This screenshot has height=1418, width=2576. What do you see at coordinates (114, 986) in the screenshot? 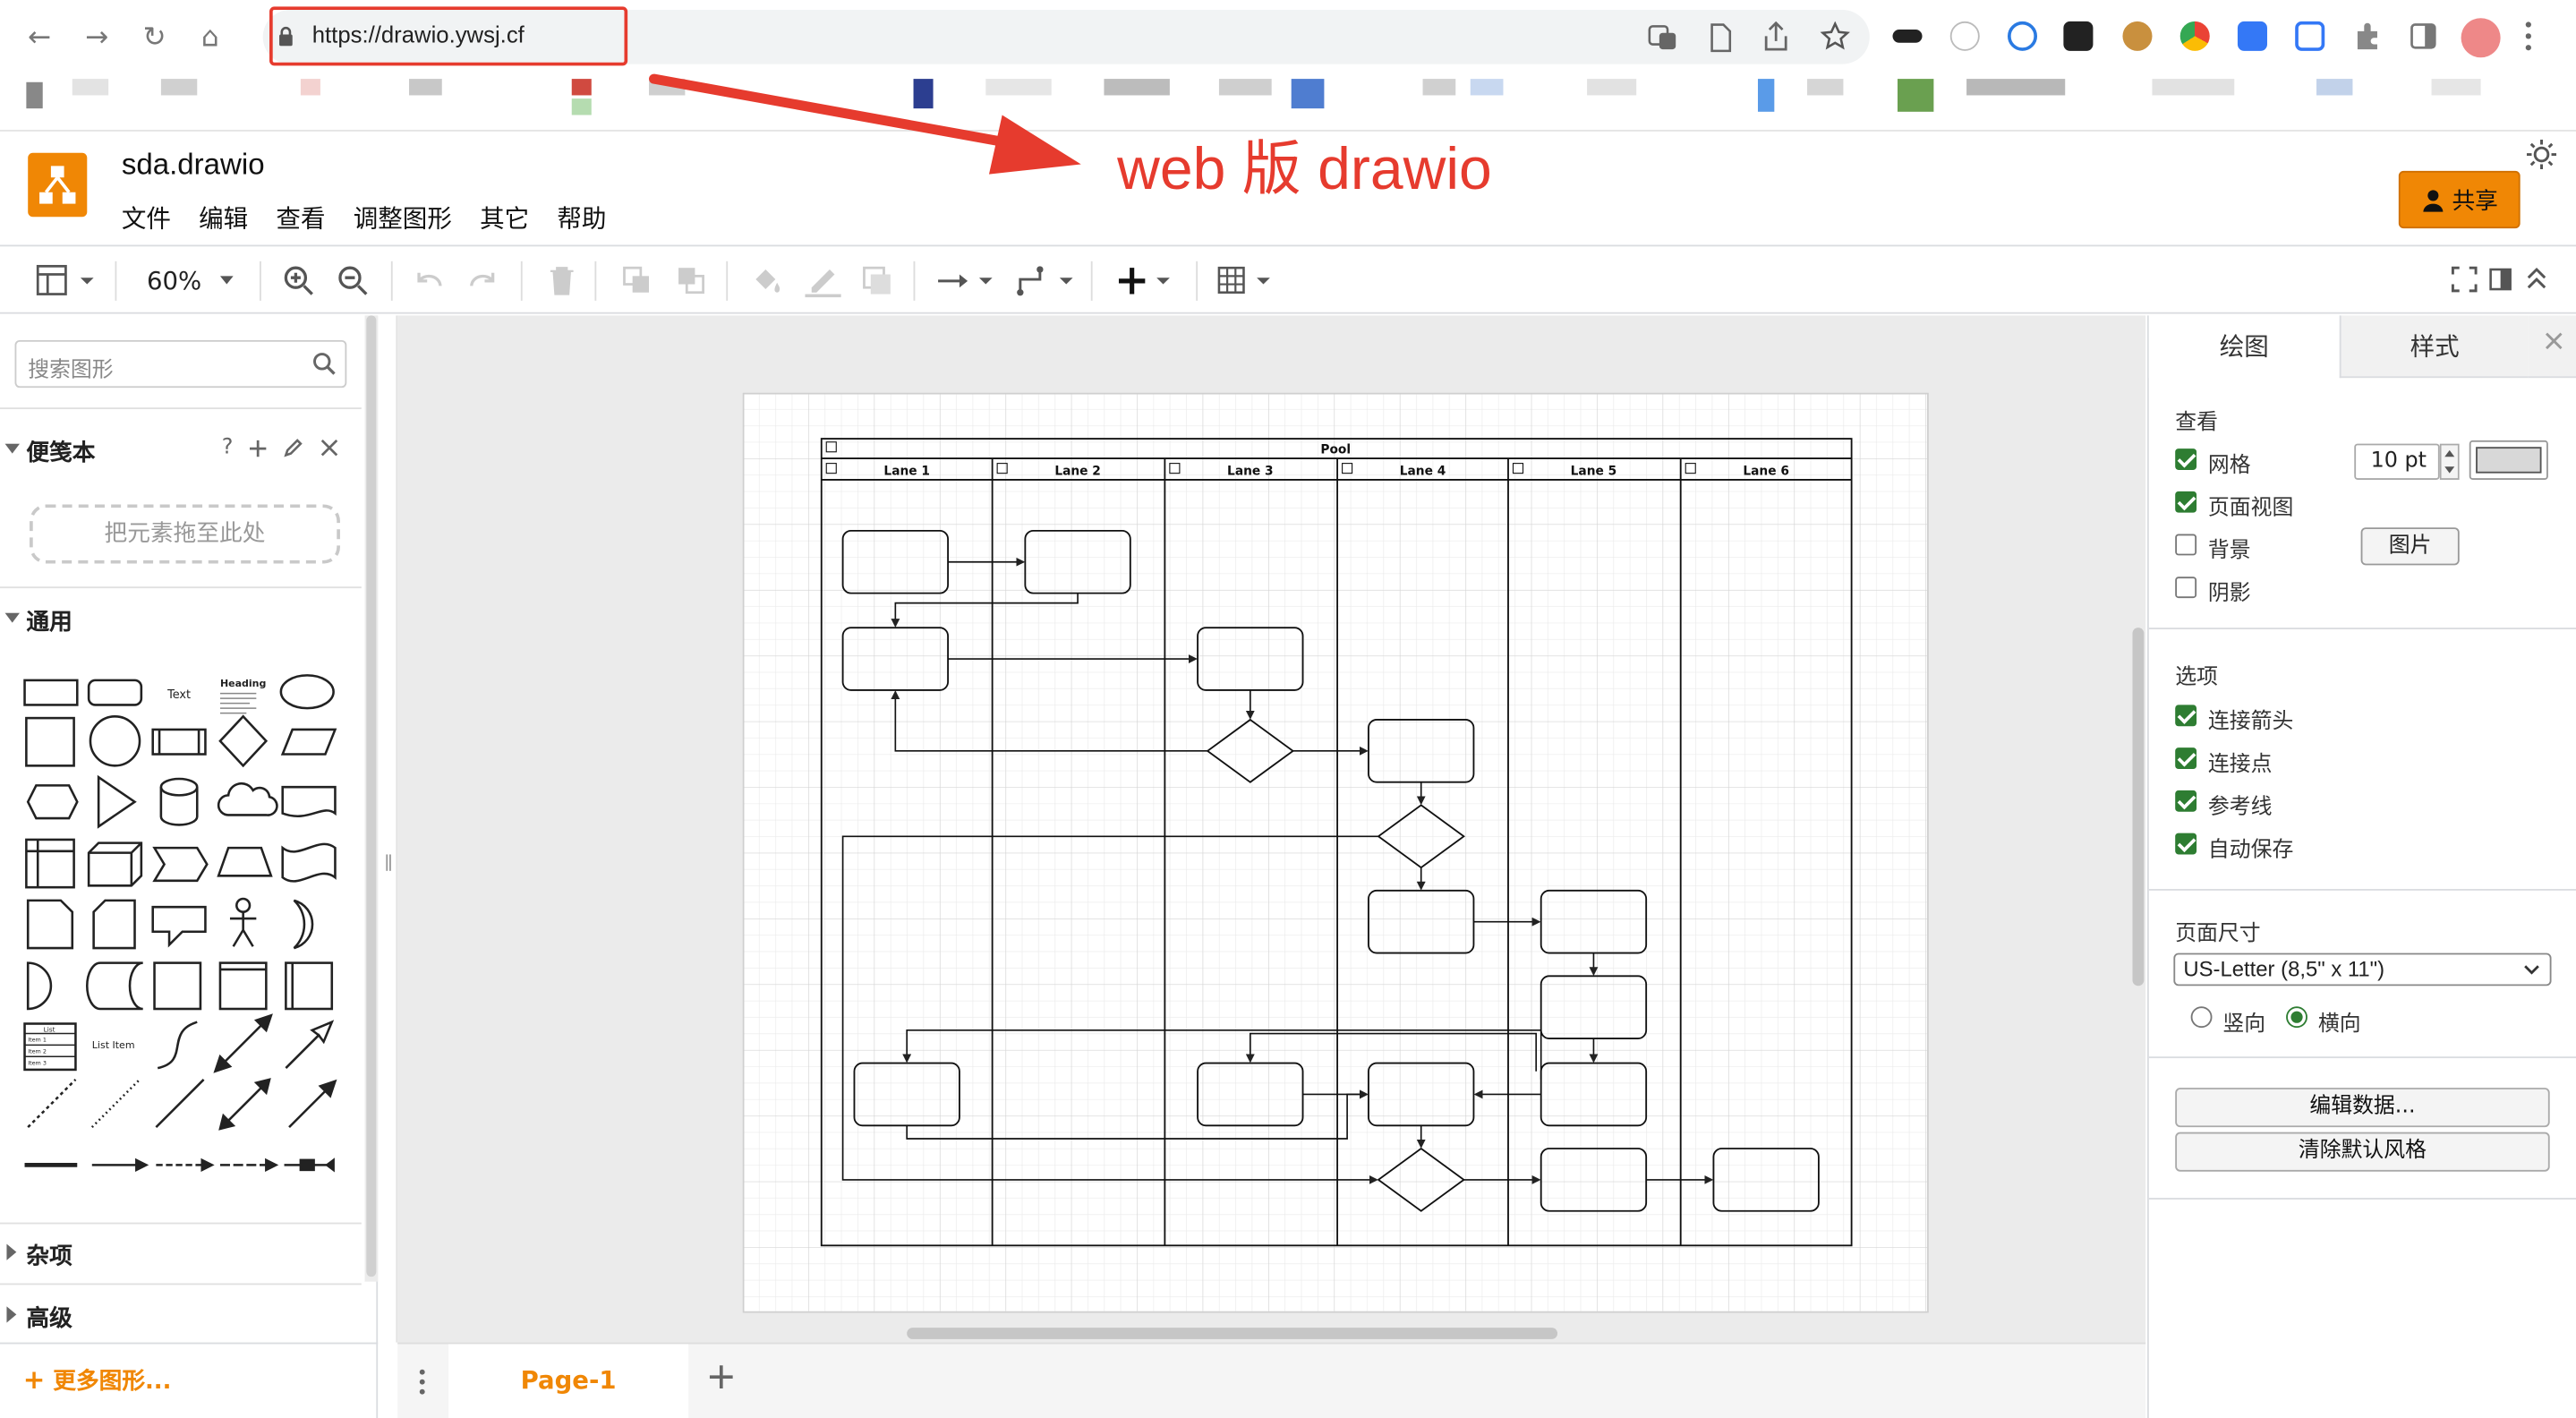
I see `shape-stored-data` at bounding box center [114, 986].